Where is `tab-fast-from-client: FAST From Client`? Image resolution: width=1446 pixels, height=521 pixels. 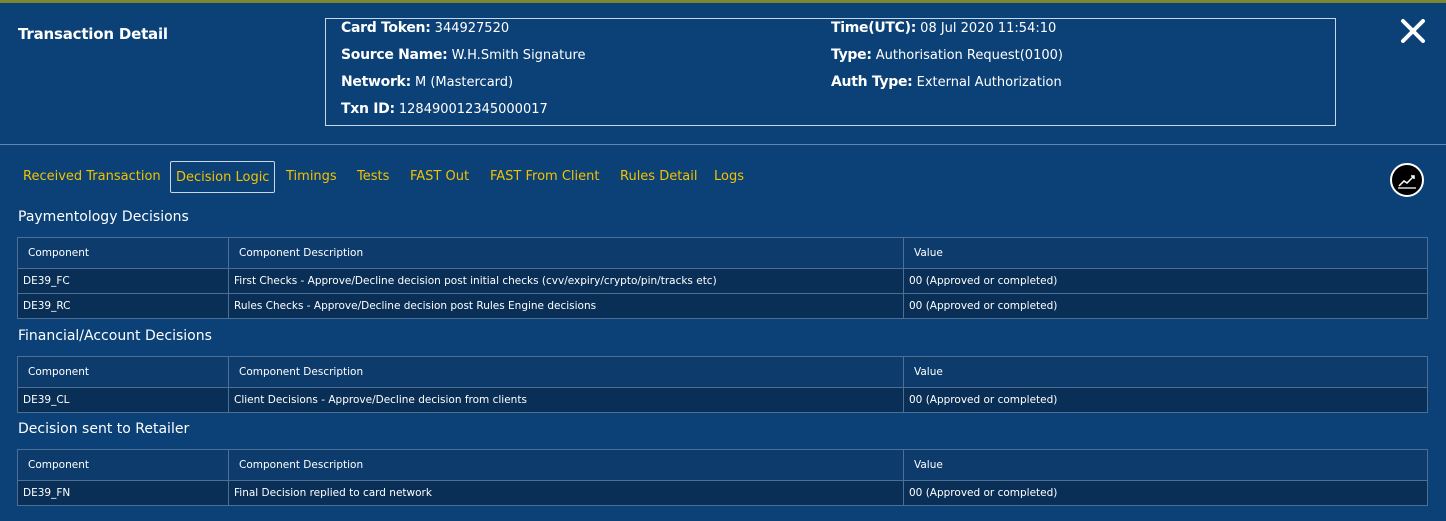
tab-fast-from-client: FAST From Client is located at coordinates (544, 177).